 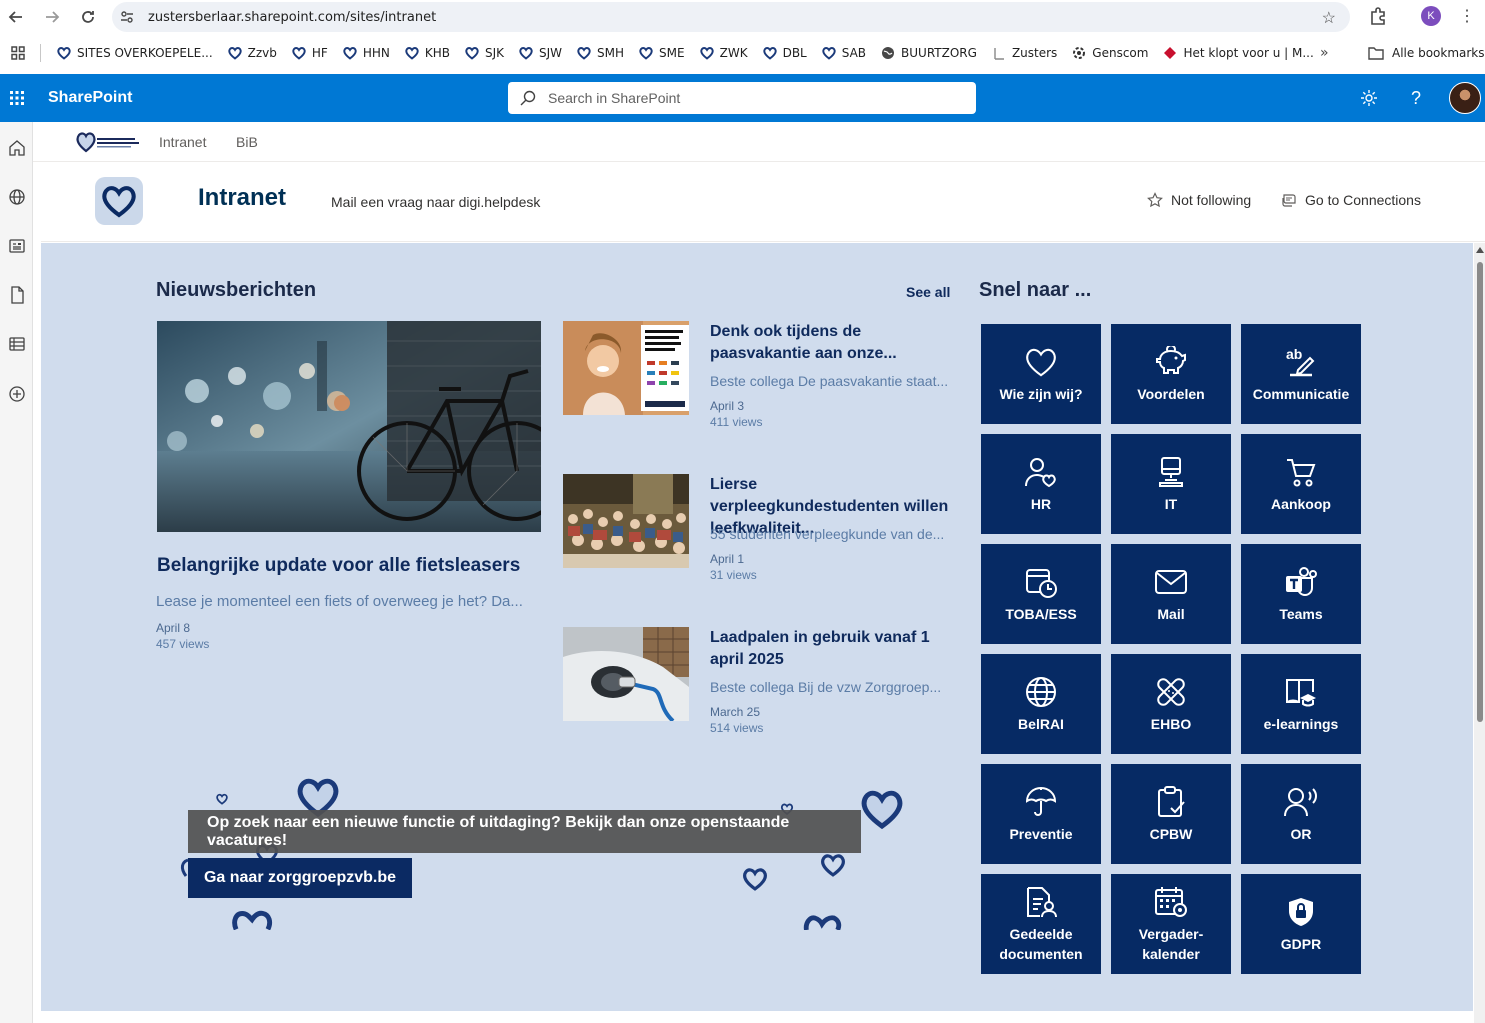 I want to click on forward-icon, so click(x=52, y=17).